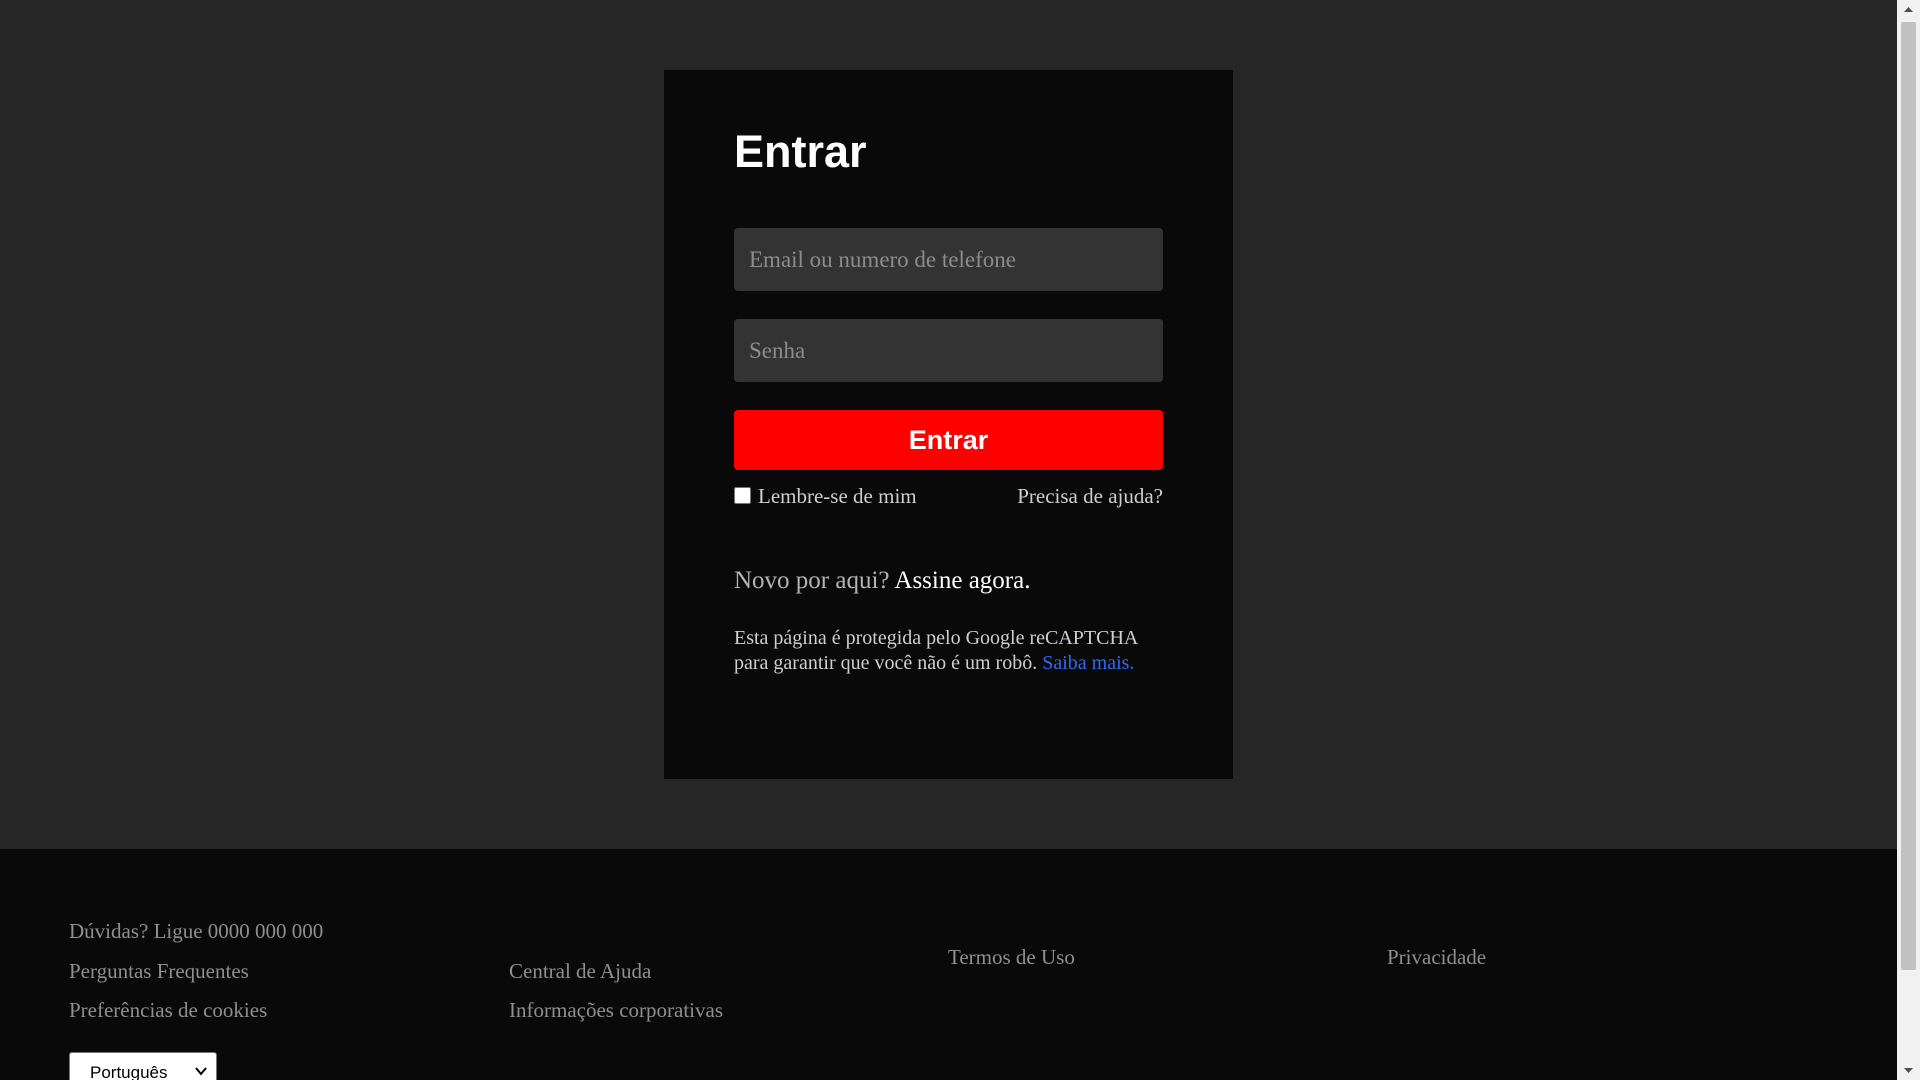 The image size is (1920, 1080). I want to click on remember-me-checkbox, so click(742, 495).